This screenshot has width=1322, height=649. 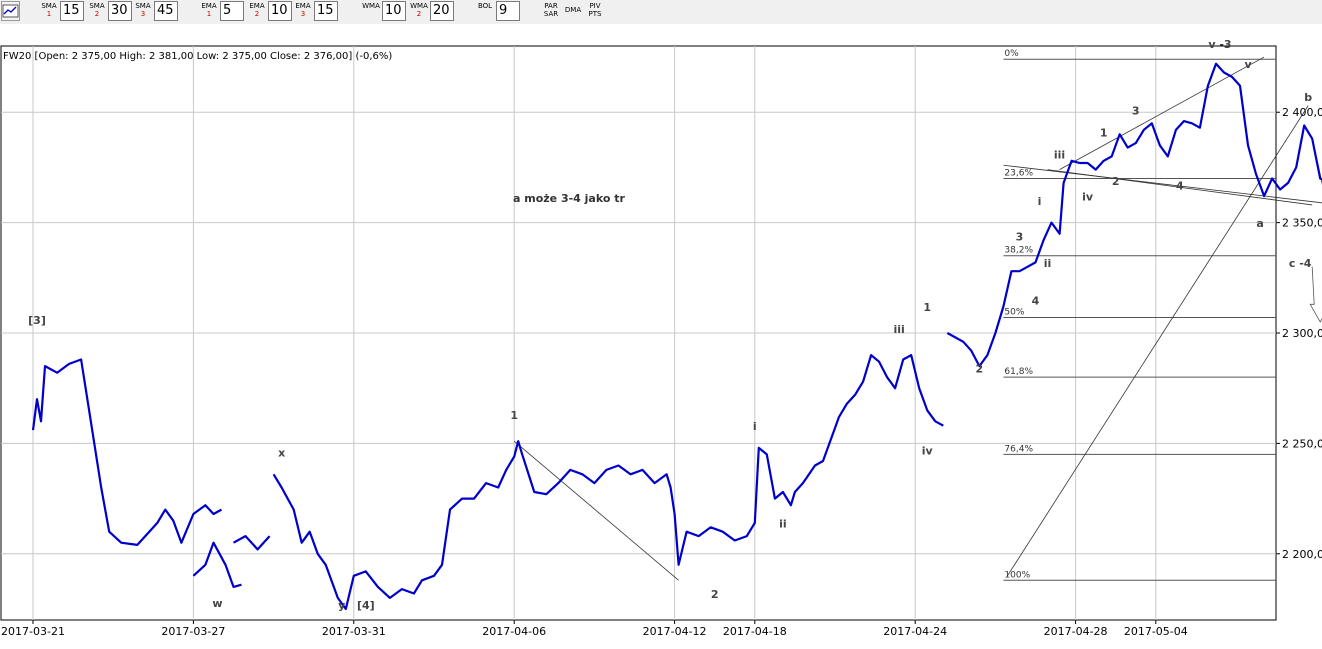 I want to click on fib-level-label: 50%, so click(x=1014, y=313).